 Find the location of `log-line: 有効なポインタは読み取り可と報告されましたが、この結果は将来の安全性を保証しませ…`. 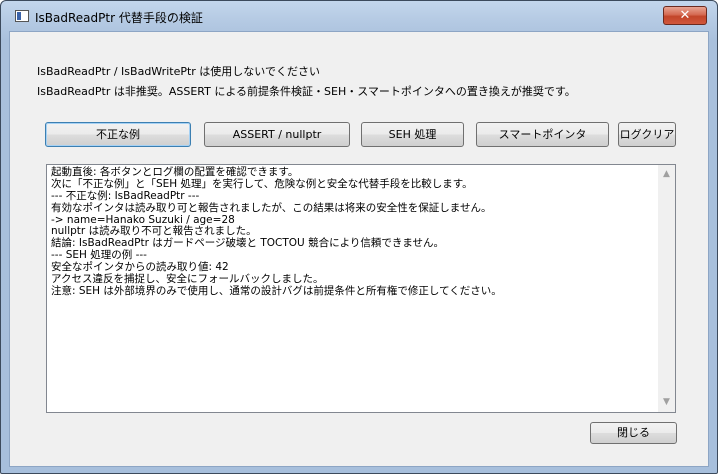

log-line: 有効なポインタは読み取り可と報告されましたが、この結果は将来の安全性を保証しませ… is located at coordinates (271, 207).